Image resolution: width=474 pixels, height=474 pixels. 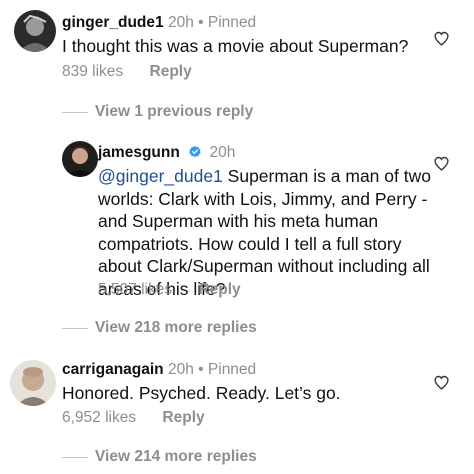 What do you see at coordinates (99, 417) in the screenshot?
I see `like-count: 6,952 likes` at bounding box center [99, 417].